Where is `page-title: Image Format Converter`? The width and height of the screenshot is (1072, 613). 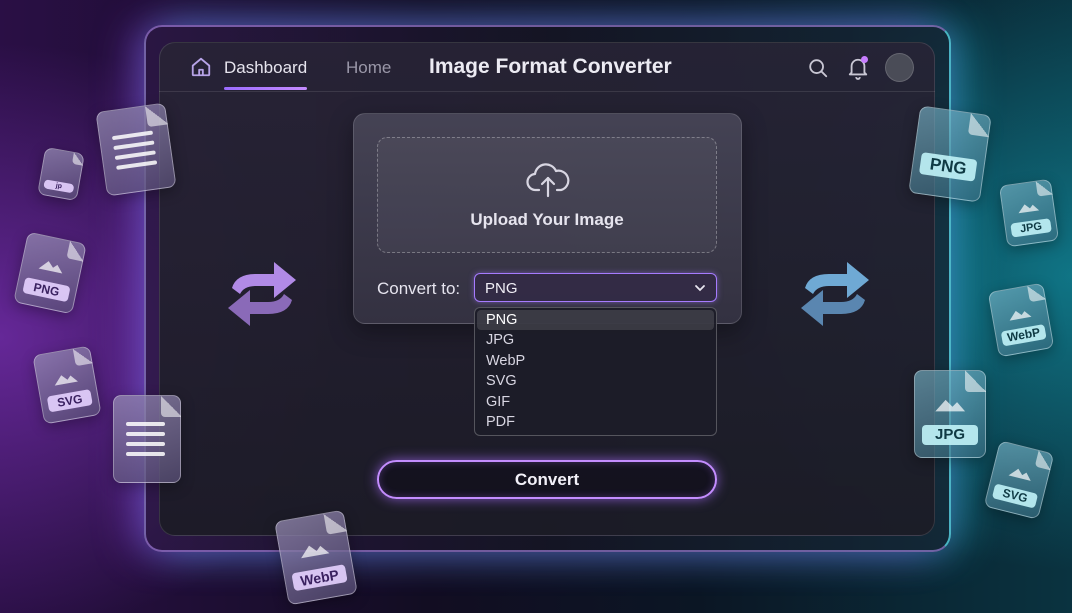
page-title: Image Format Converter is located at coordinates (550, 66).